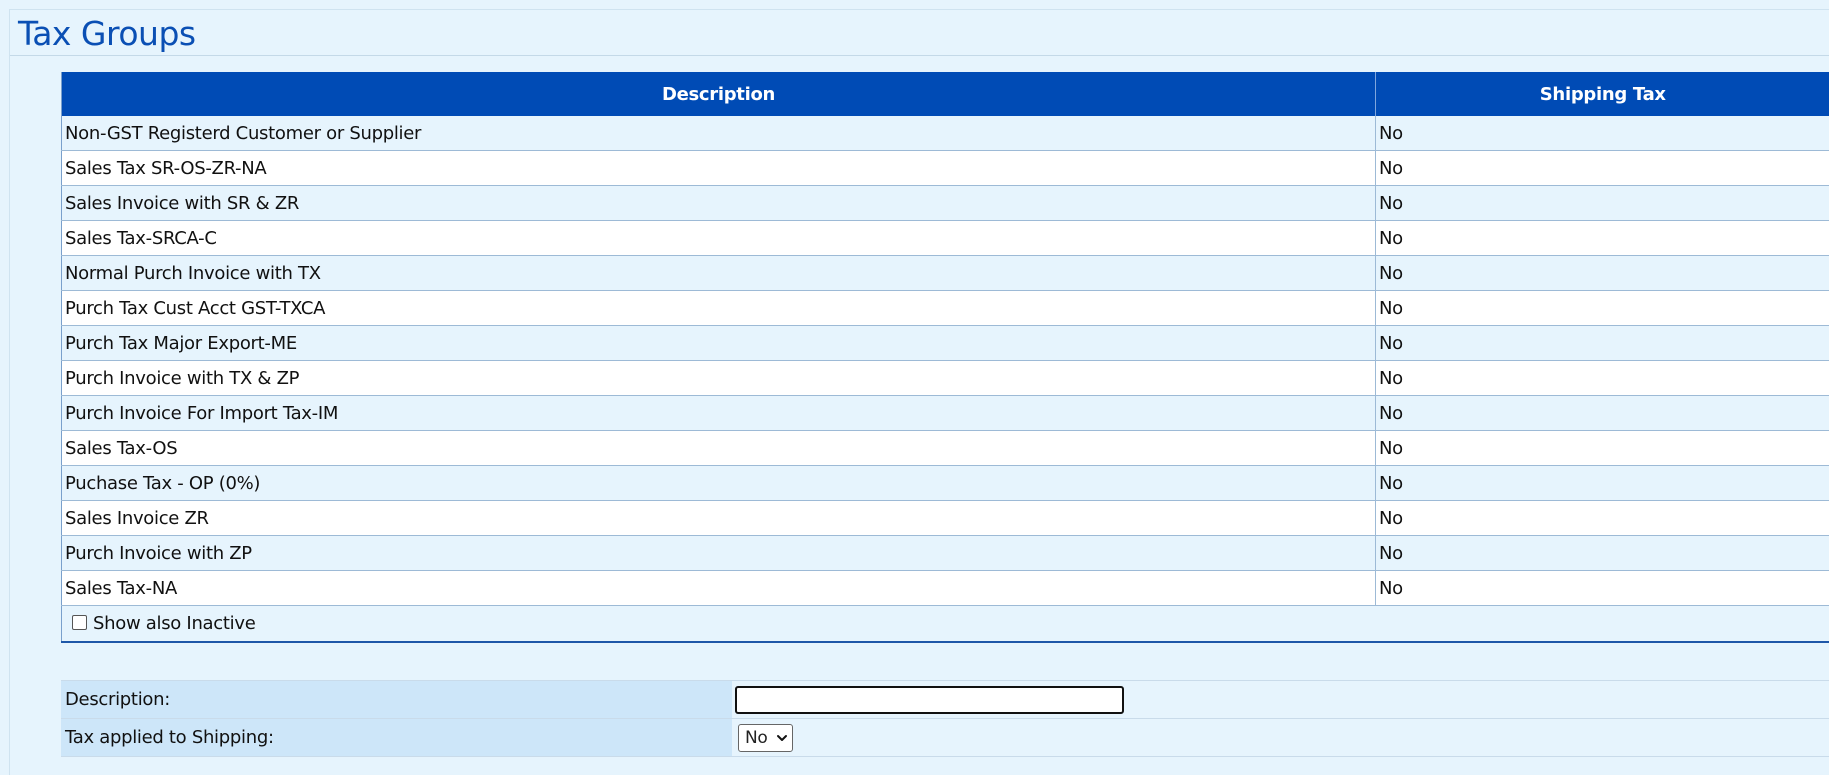  I want to click on table-row: Purch Invoice with TX & ZP No, so click(945, 378).